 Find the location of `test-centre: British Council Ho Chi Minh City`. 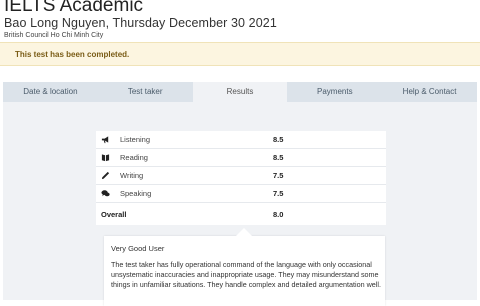

test-centre: British Council Ho Chi Minh City is located at coordinates (54, 35).